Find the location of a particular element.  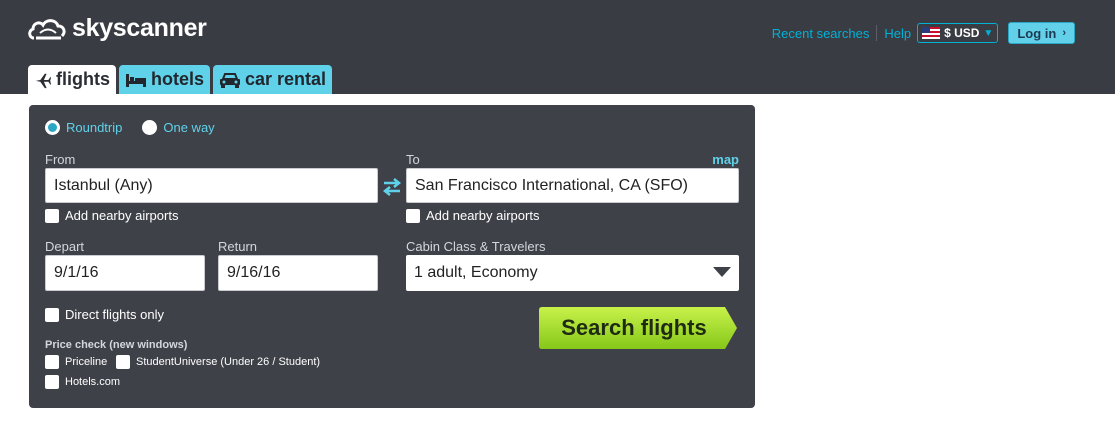

to-input is located at coordinates (572, 185).